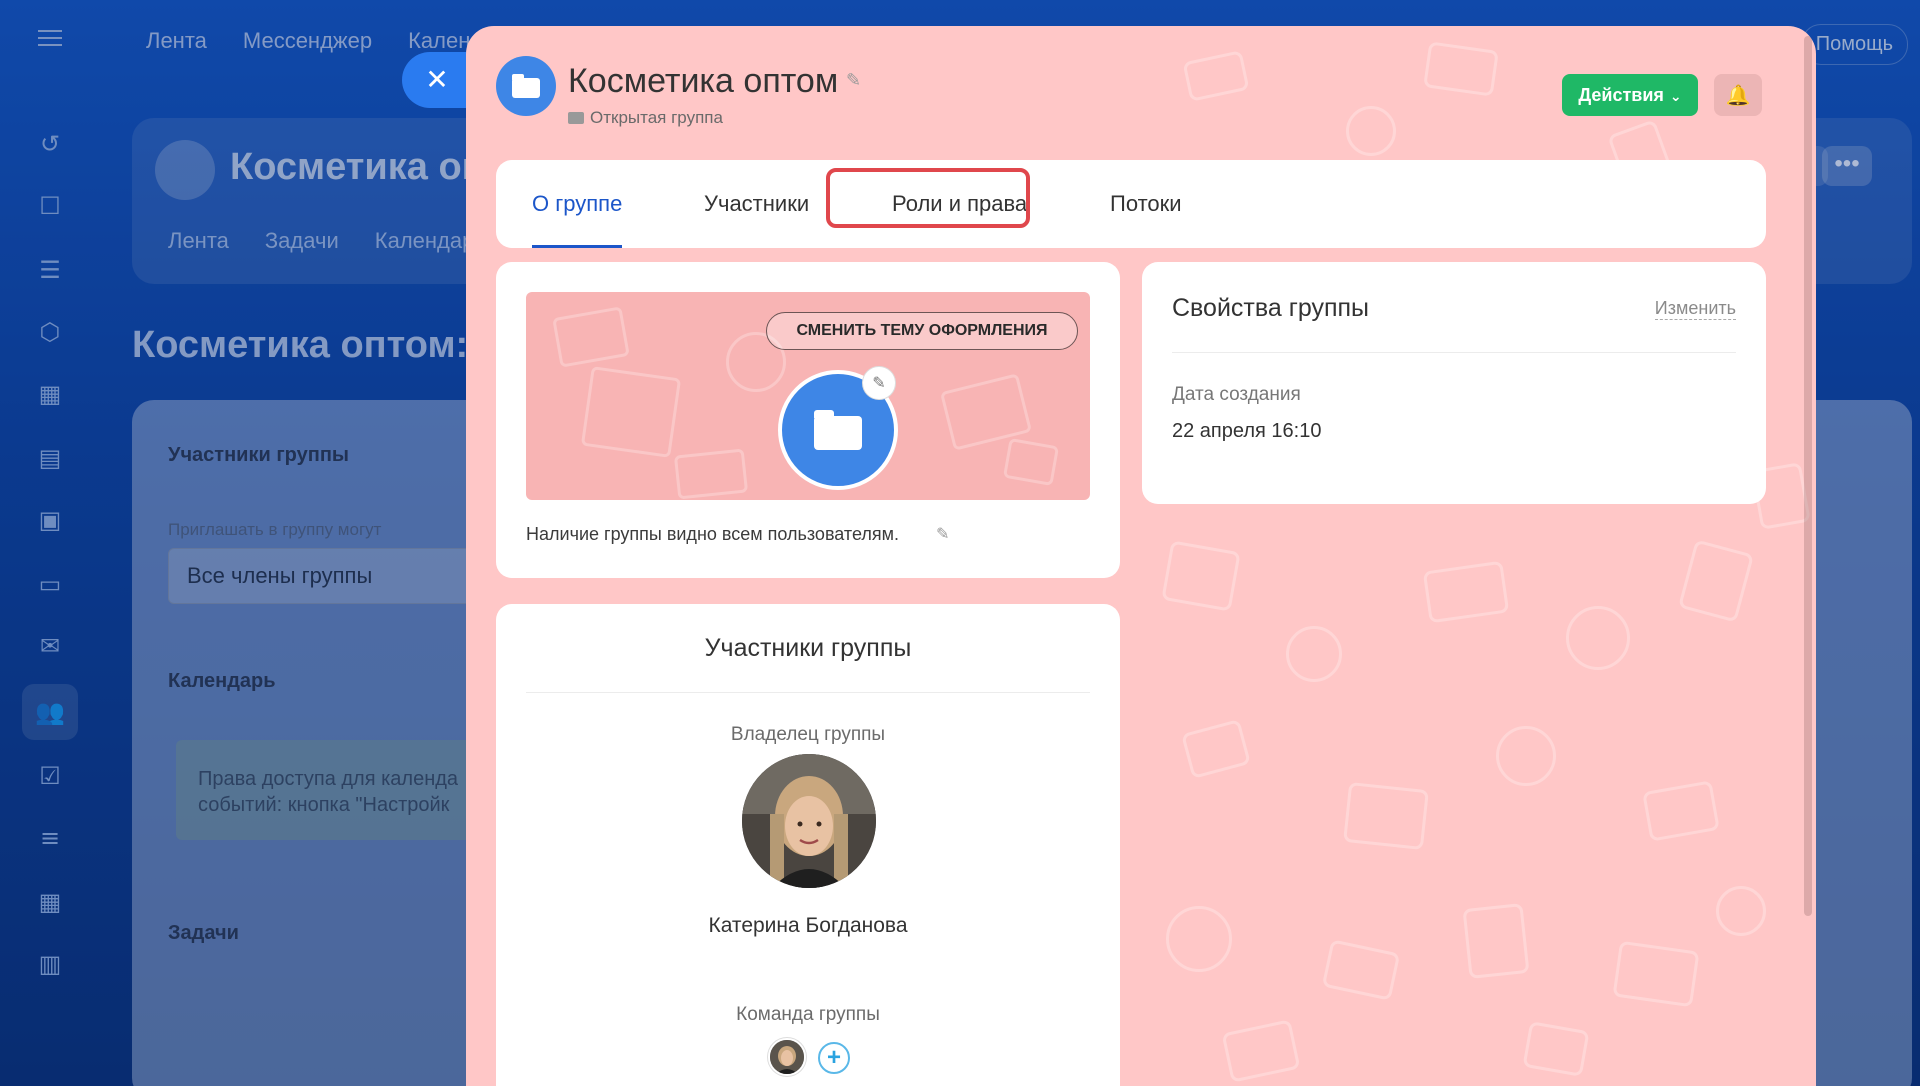 The image size is (1920, 1086). Describe the element at coordinates (1808, 476) in the screenshot. I see `scrollbar` at that location.